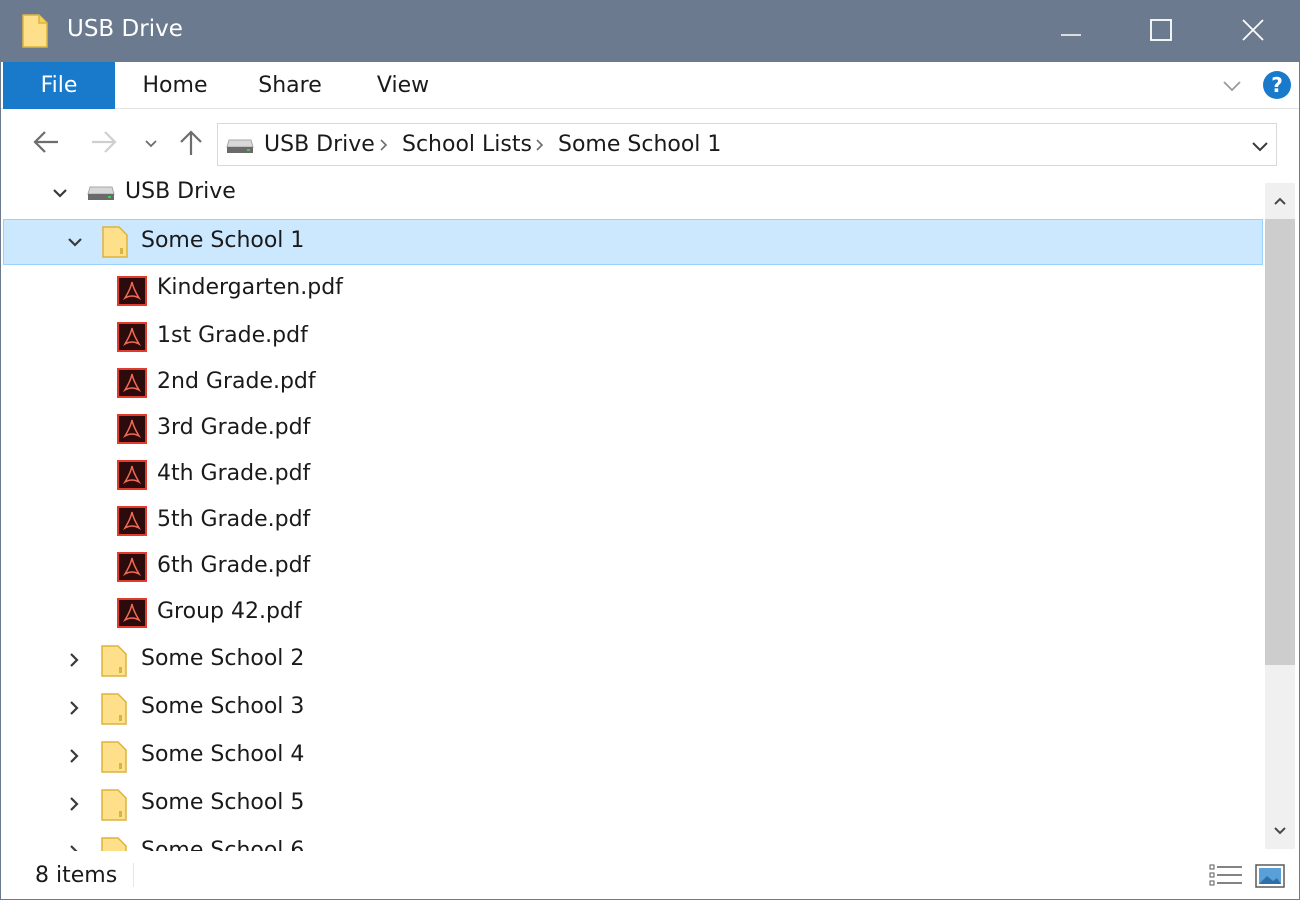 This screenshot has width=1300, height=900. What do you see at coordinates (633, 242) in the screenshot?
I see `tree-item-some-school-1: Some School 1` at bounding box center [633, 242].